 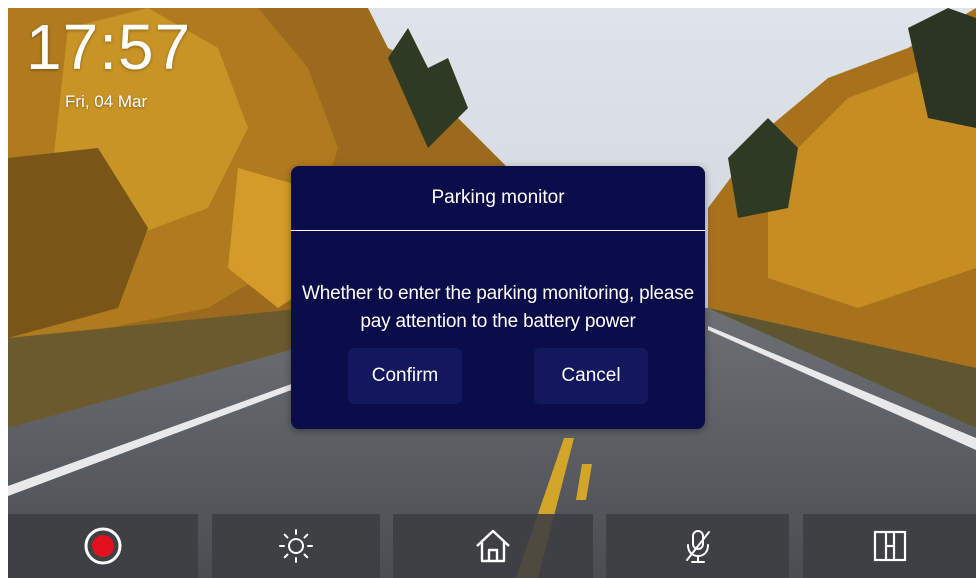 I want to click on dialog-divider, so click(x=498, y=230).